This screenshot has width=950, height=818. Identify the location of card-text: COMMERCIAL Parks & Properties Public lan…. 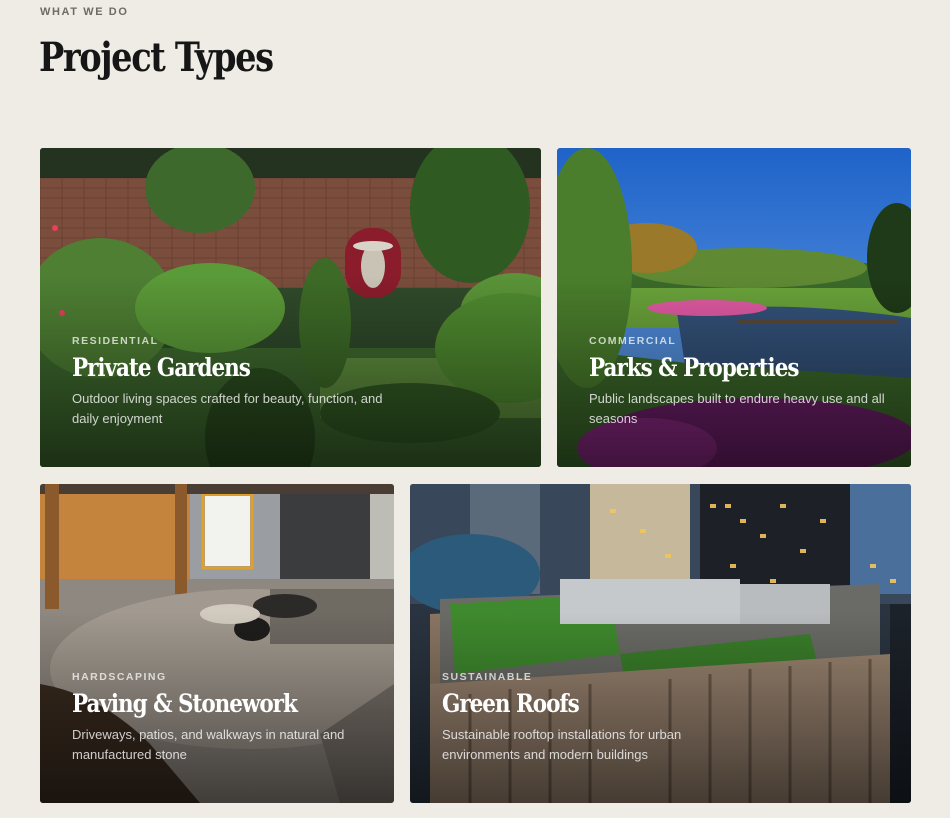
(740, 382).